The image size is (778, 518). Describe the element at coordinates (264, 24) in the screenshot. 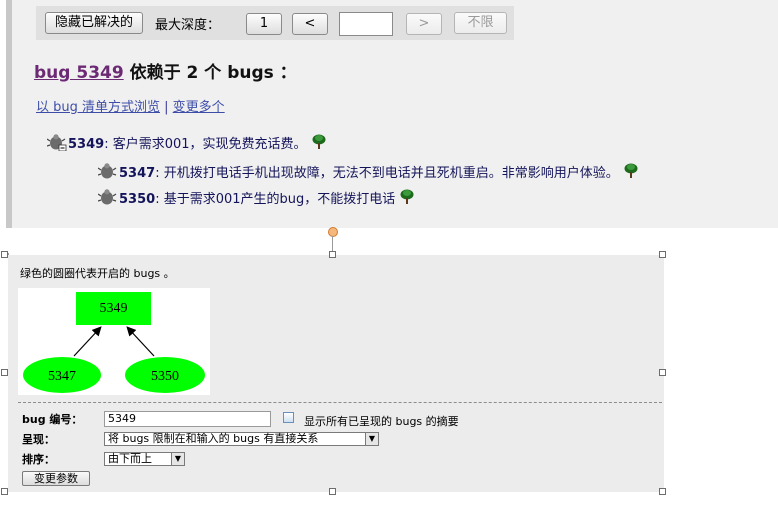

I see `depth-one-button: 1` at that location.